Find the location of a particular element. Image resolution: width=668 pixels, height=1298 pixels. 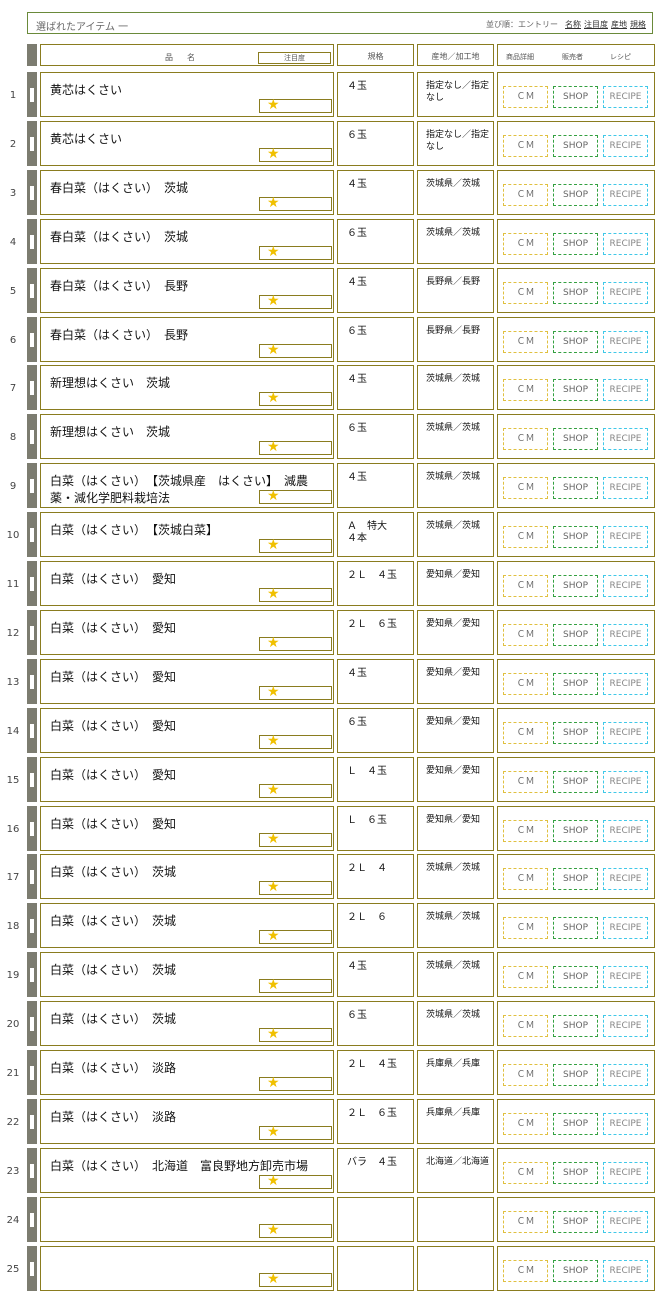

sort-by-attention-link: 注目度 is located at coordinates (596, 24).